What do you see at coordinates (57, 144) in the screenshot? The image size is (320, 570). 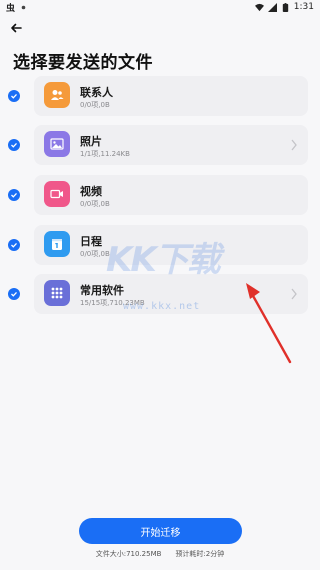 I see `photo-icon` at bounding box center [57, 144].